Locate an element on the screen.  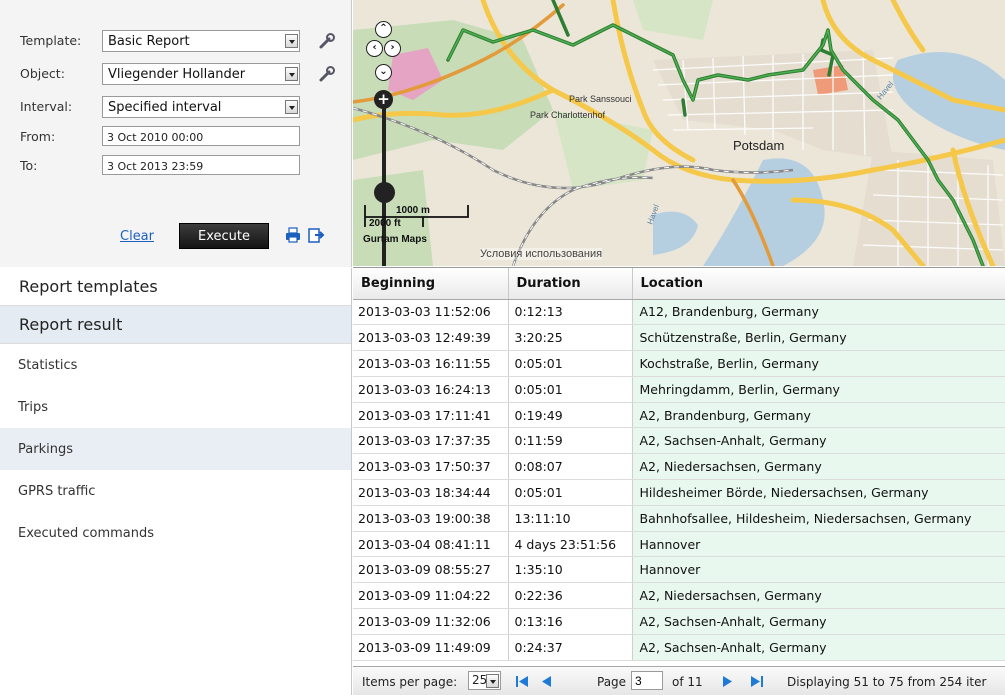
page-number-input is located at coordinates (647, 680).